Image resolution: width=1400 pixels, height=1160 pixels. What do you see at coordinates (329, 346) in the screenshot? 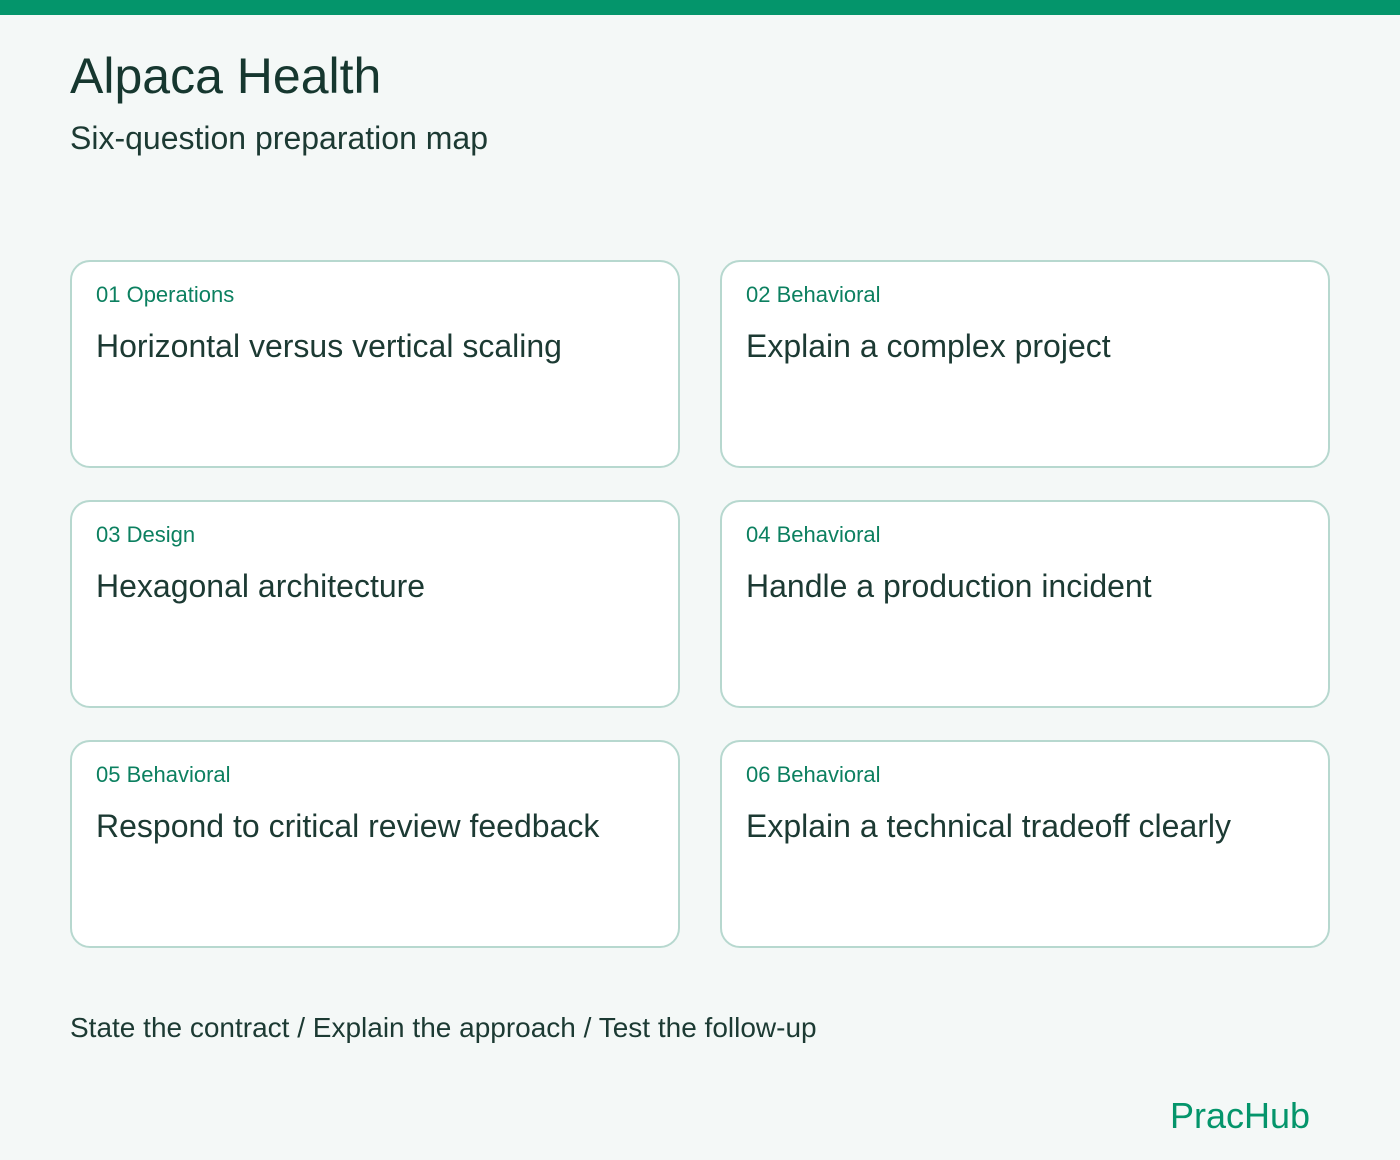
I see `question-title: Horizontal versus vertical scaling` at bounding box center [329, 346].